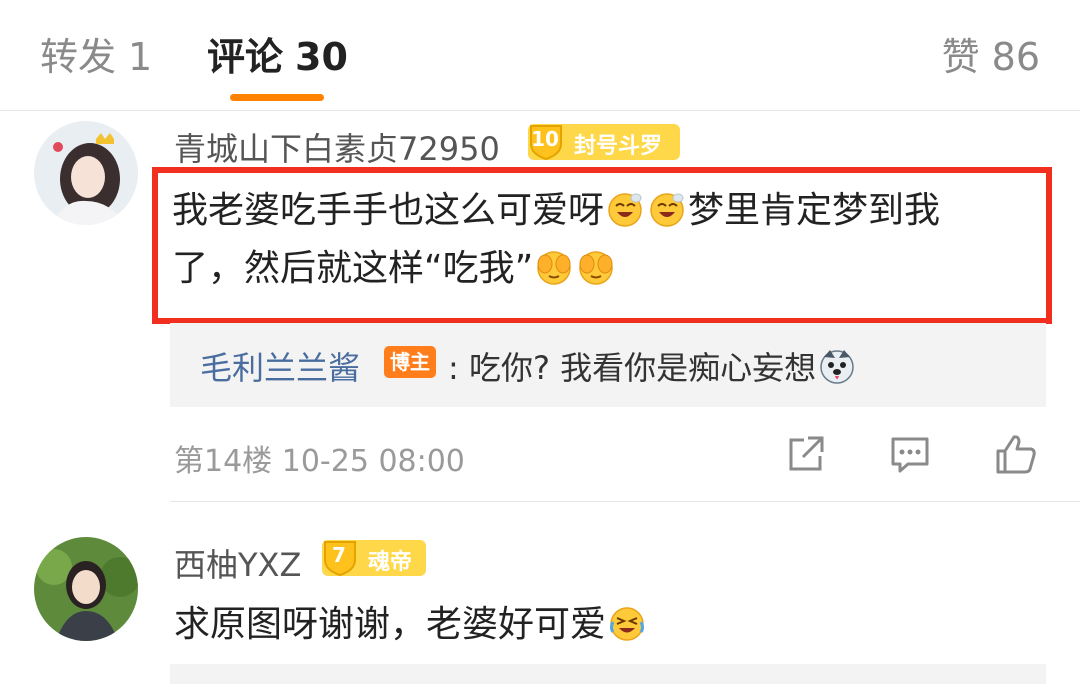 The image size is (1080, 684). What do you see at coordinates (237, 563) in the screenshot?
I see `comment-username: 西柚YXZ` at bounding box center [237, 563].